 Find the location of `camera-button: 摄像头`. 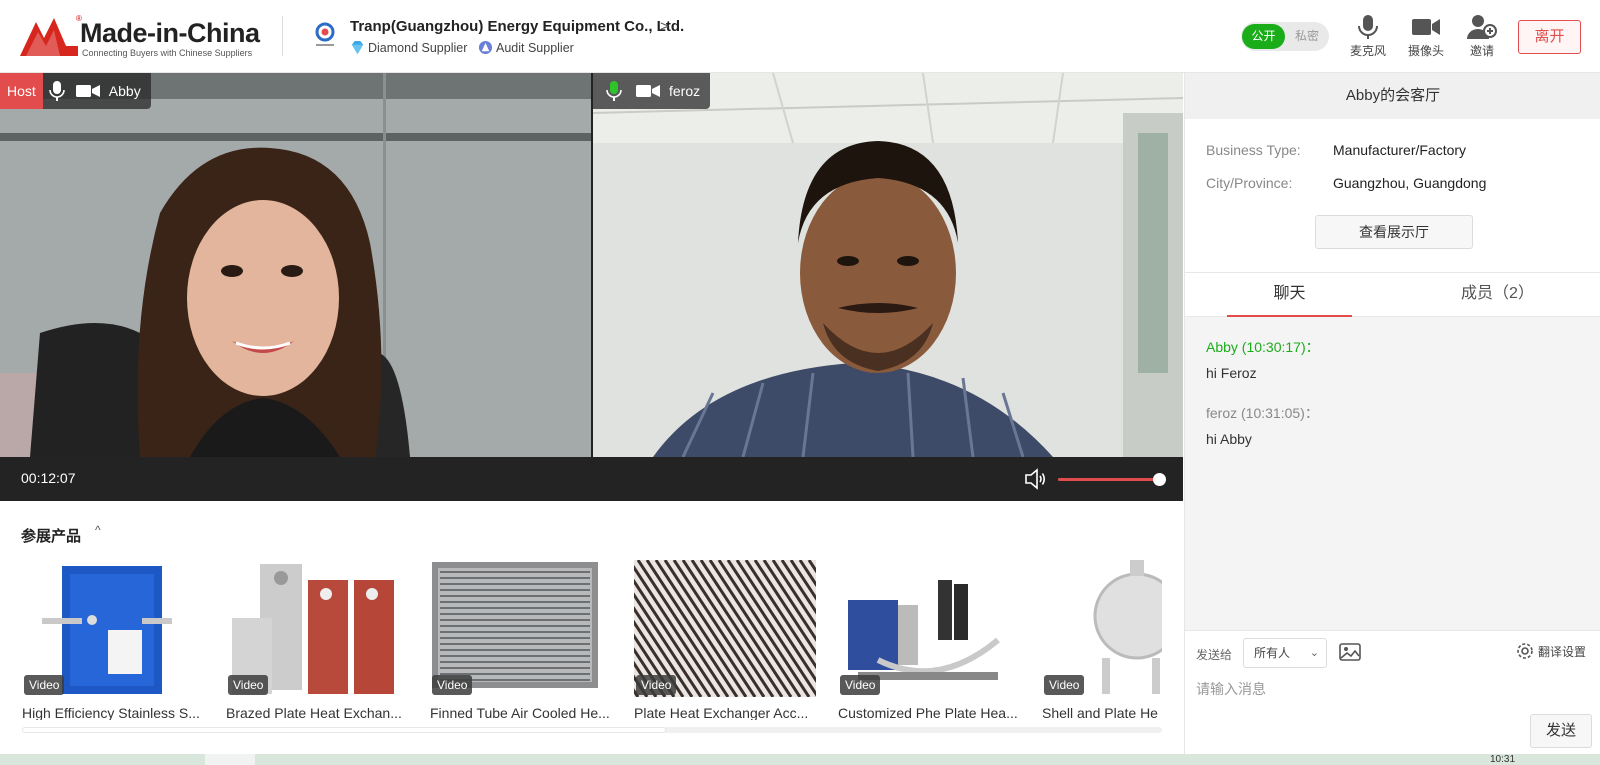

camera-button: 摄像头 is located at coordinates (1426, 36).